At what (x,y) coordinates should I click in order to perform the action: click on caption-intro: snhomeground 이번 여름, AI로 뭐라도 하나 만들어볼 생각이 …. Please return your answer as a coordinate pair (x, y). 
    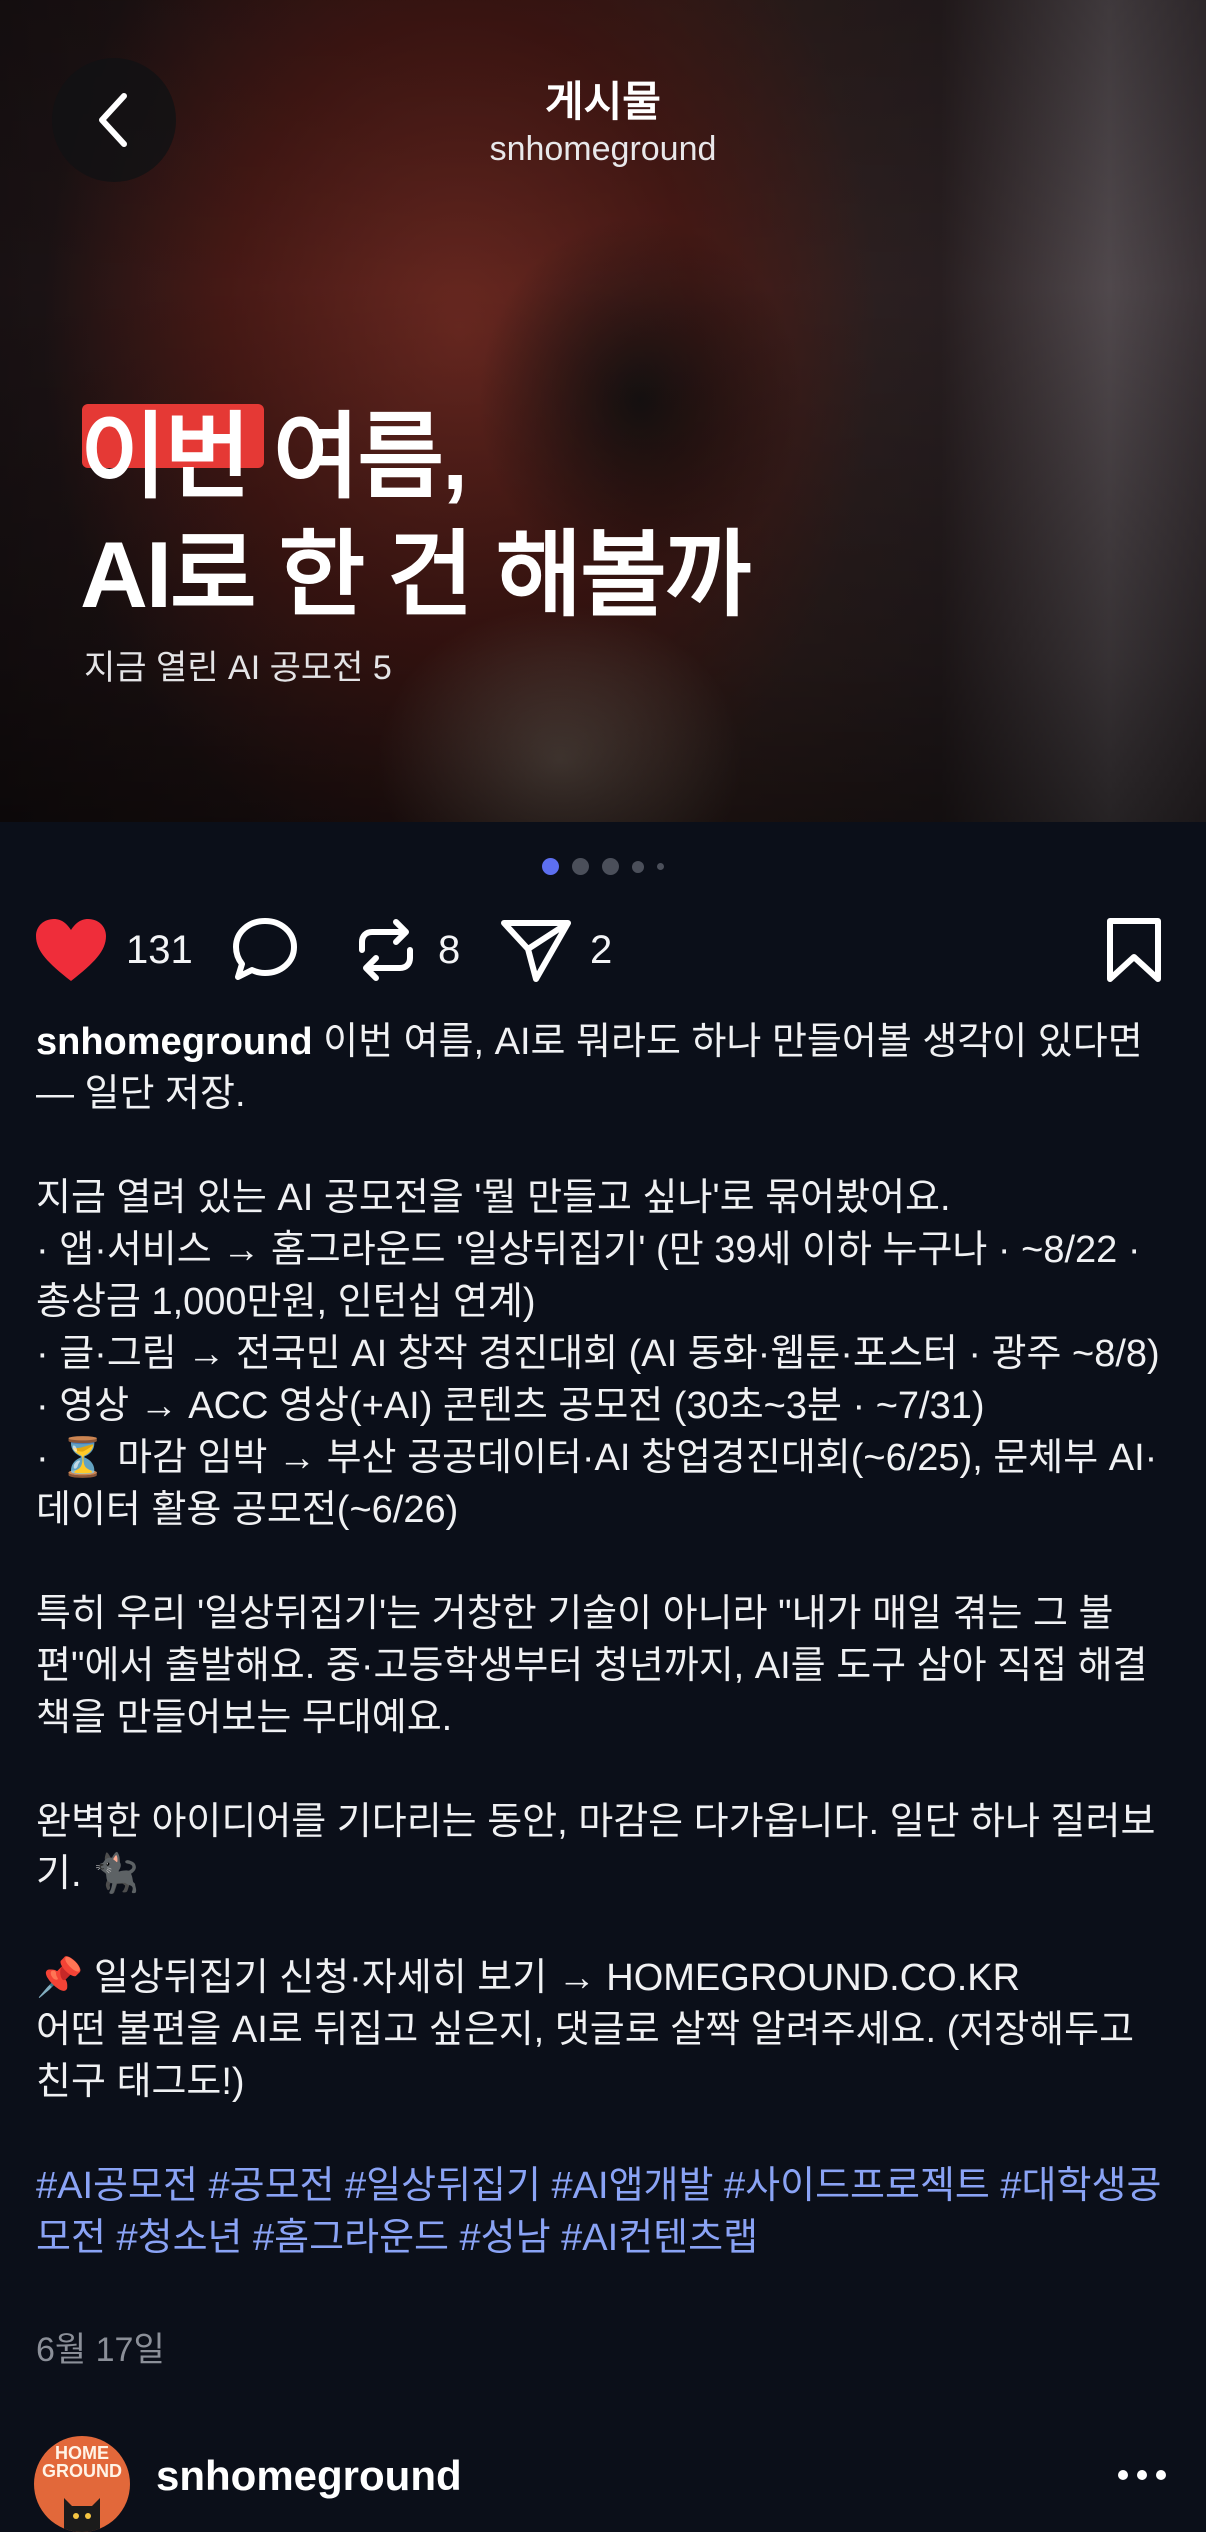
    Looking at the image, I should click on (606, 1068).